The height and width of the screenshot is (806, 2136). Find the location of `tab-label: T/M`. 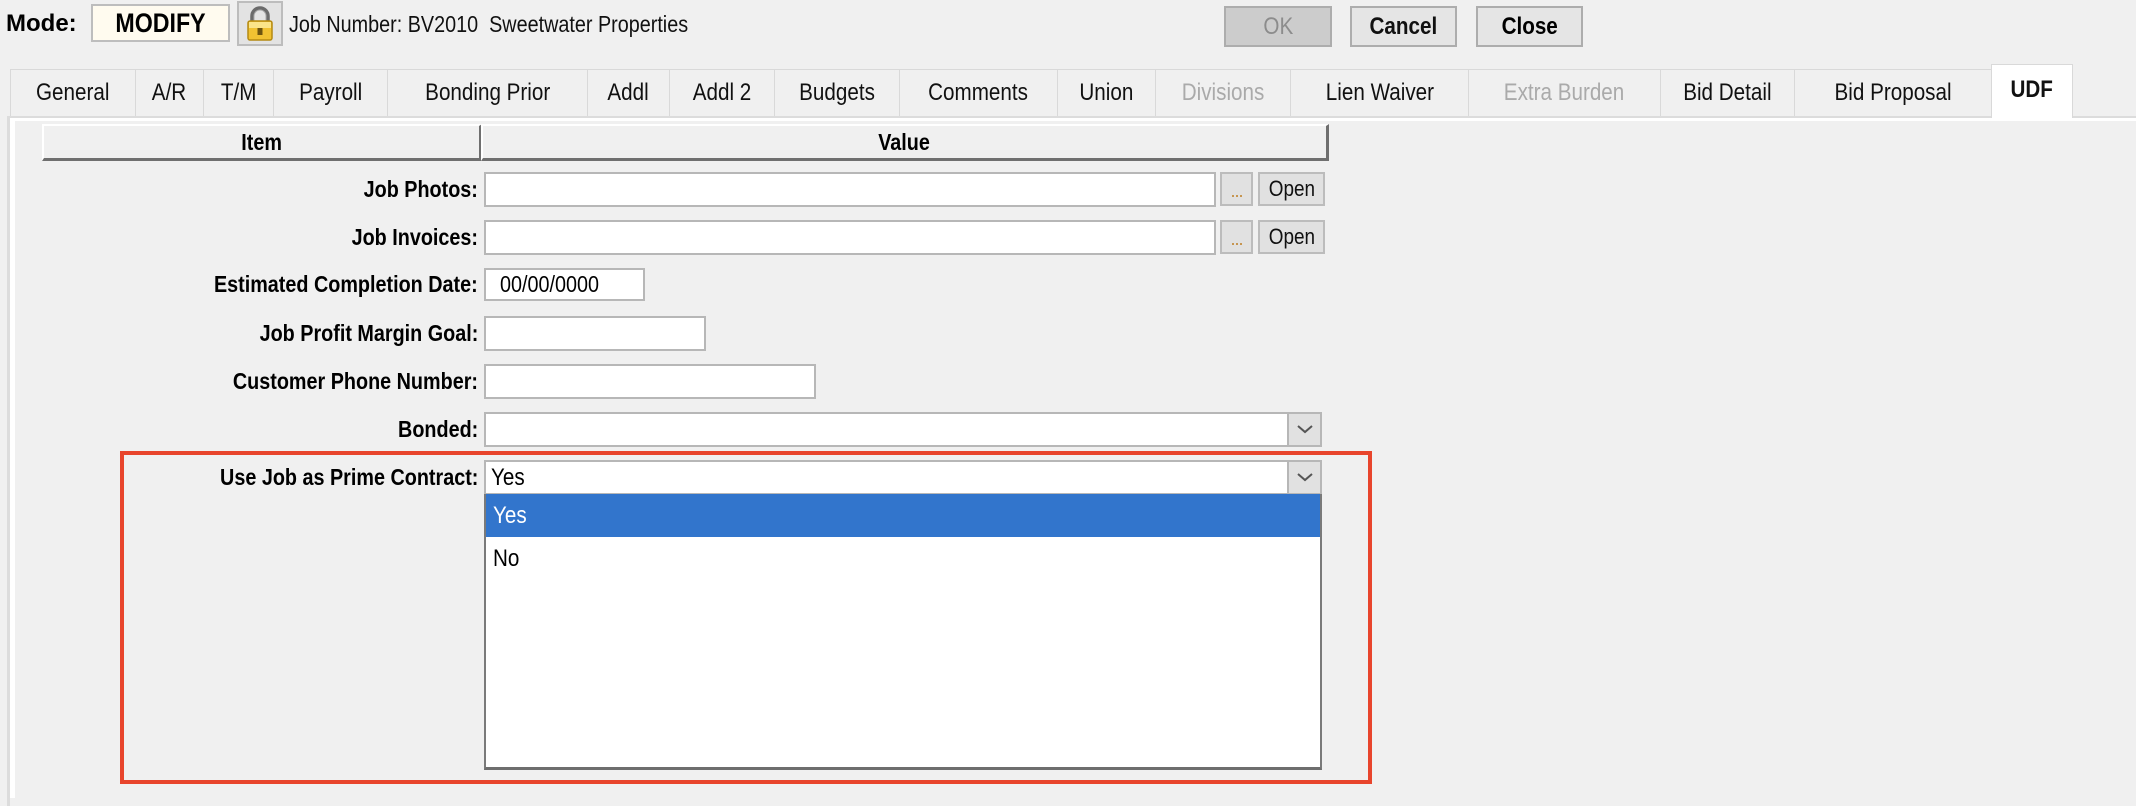

tab-label: T/M is located at coordinates (238, 92).